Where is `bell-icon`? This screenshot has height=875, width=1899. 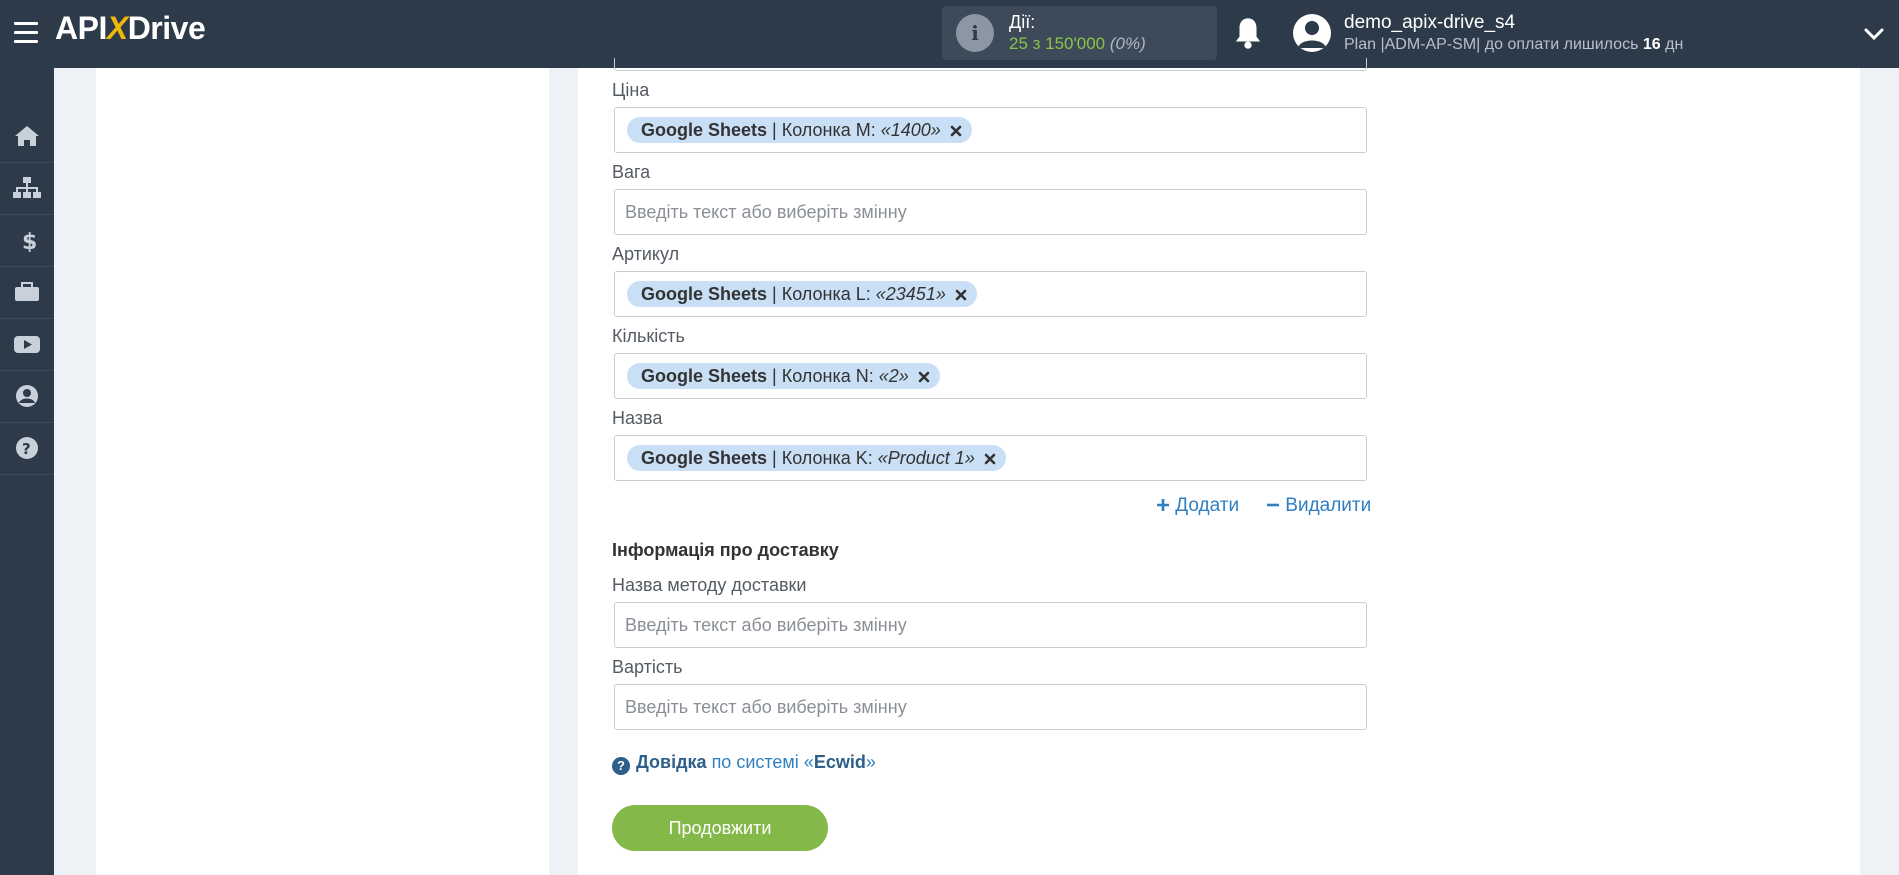 bell-icon is located at coordinates (1248, 33).